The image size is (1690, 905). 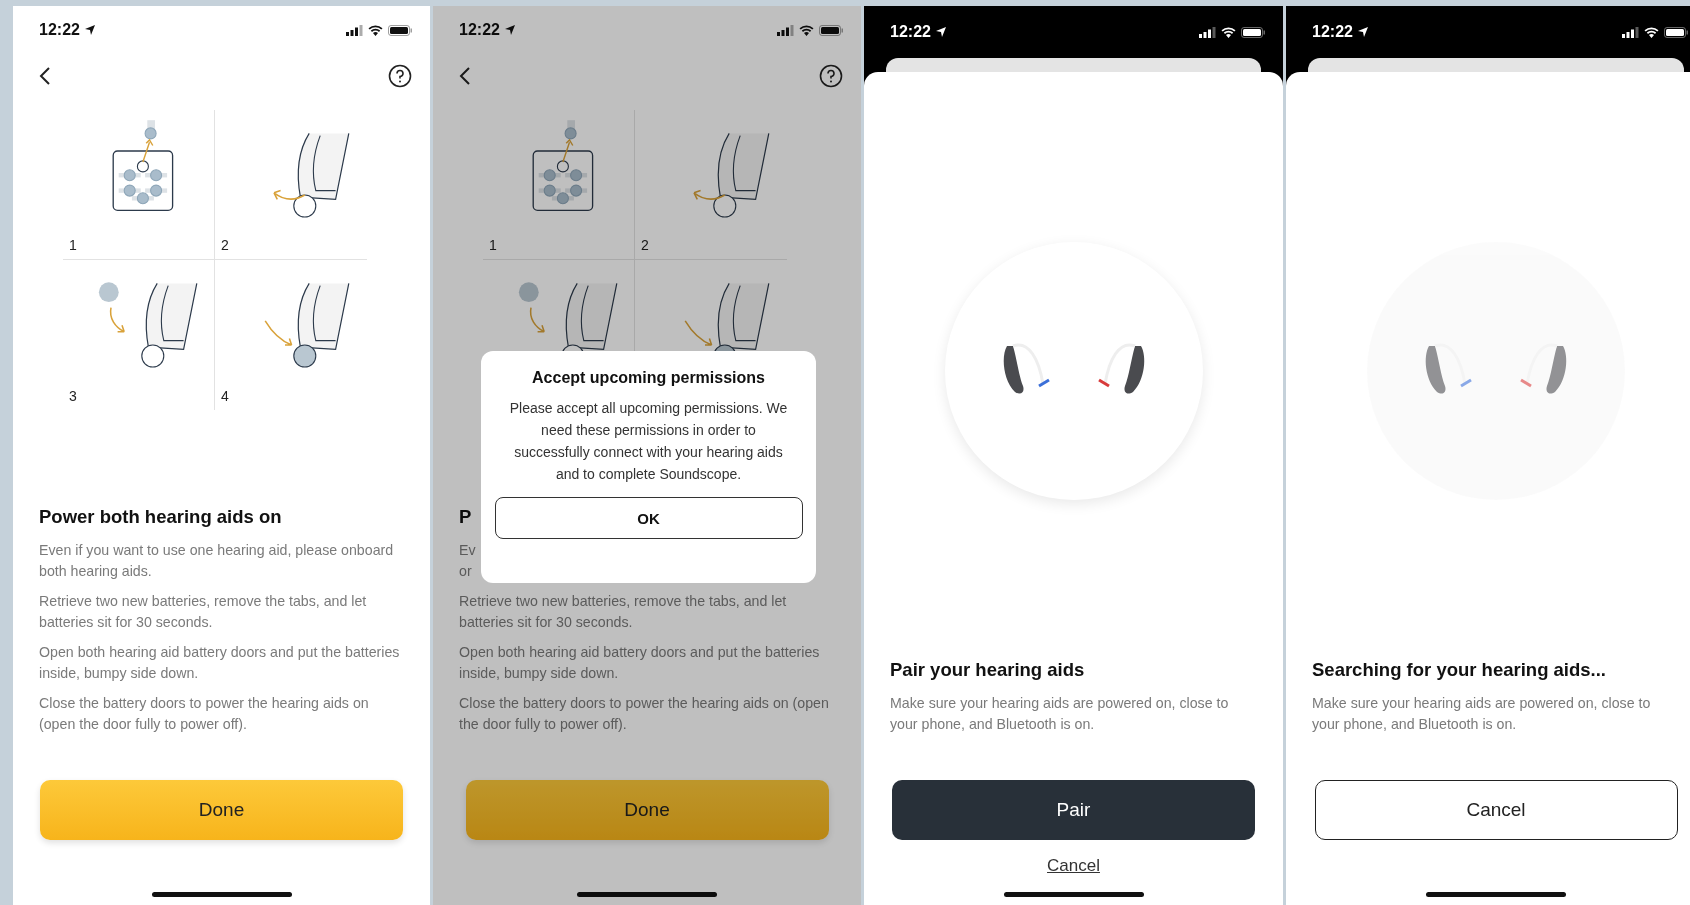 What do you see at coordinates (648, 441) in the screenshot?
I see `dialog-message: Please accept all upcoming permissions. We need these permissions in order to successfully connect with your hearing aids and to complete Soundscope.` at bounding box center [648, 441].